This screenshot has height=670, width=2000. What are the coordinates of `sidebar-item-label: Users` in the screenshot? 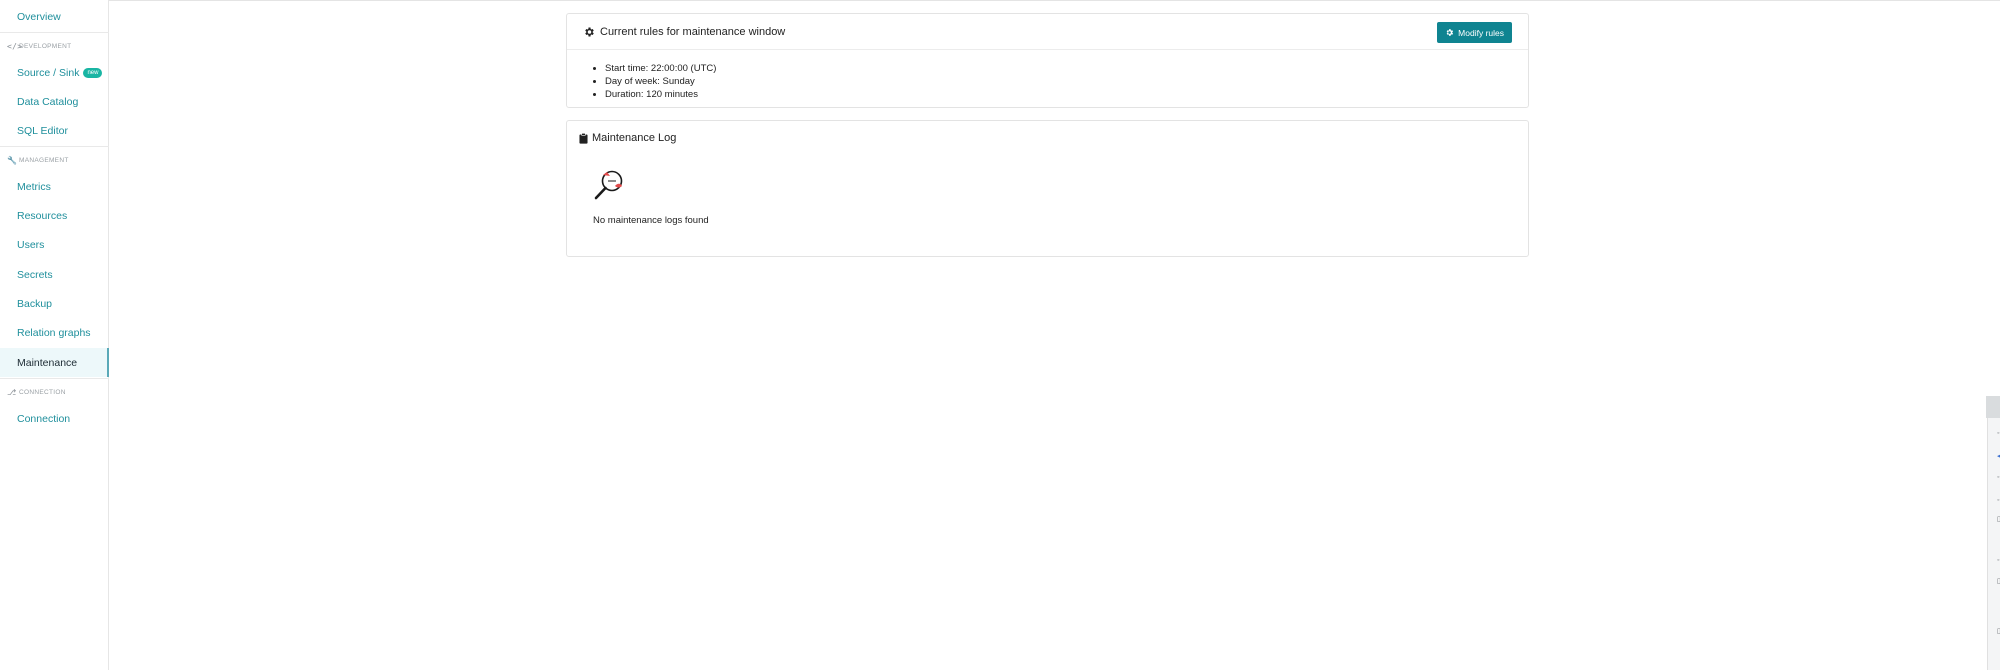 It's located at (31, 244).